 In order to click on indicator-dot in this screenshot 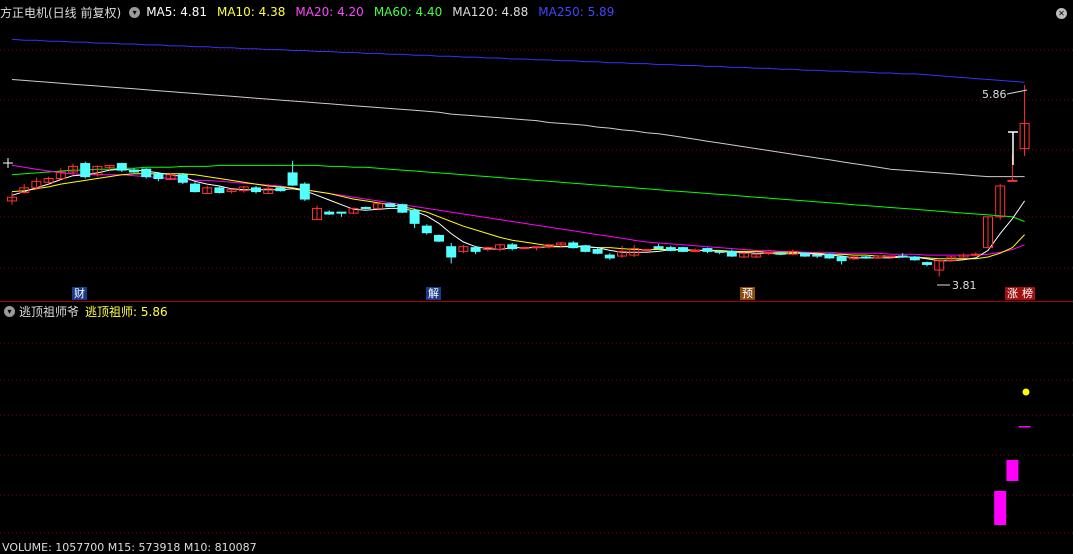, I will do `click(1026, 392)`.